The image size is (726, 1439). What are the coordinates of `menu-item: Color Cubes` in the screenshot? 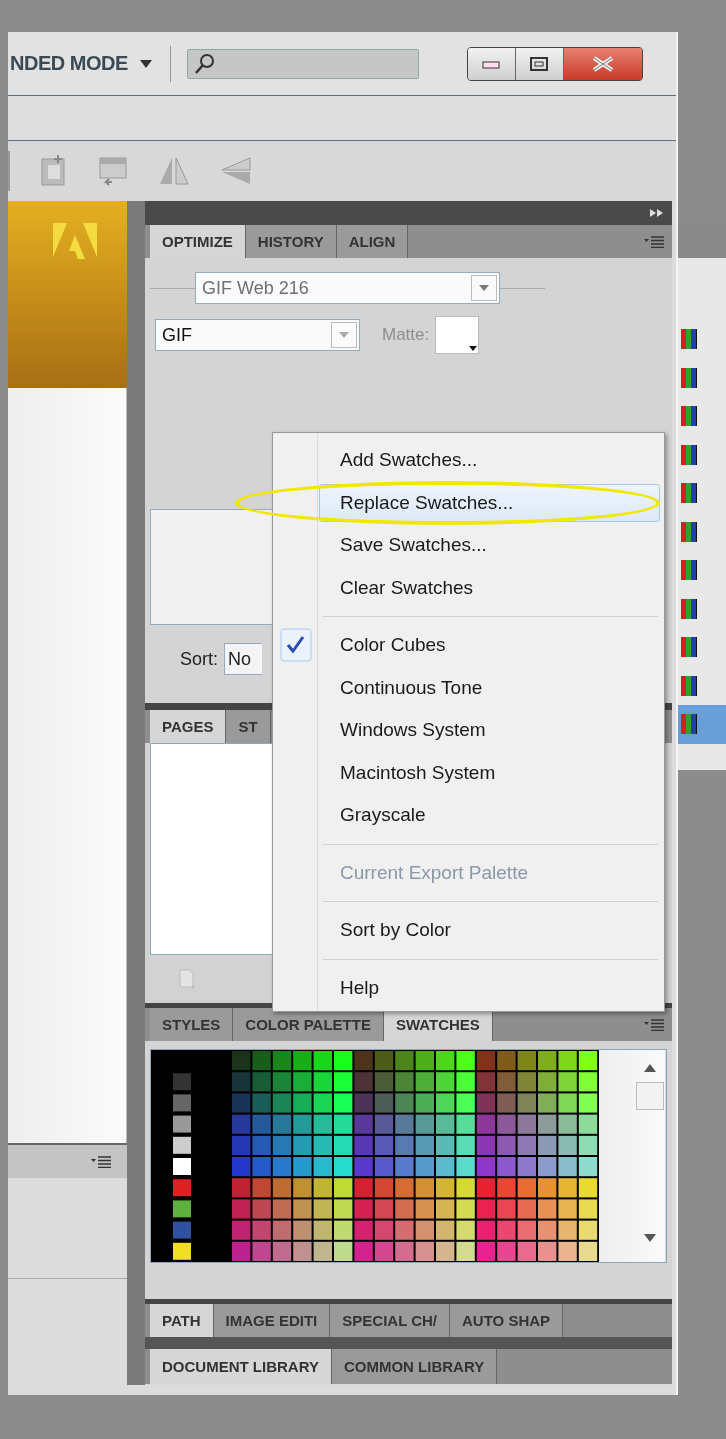 It's located at (489, 645).